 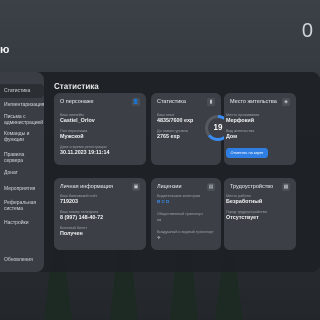 I want to click on place-label: Место проживания, so click(x=243, y=115).